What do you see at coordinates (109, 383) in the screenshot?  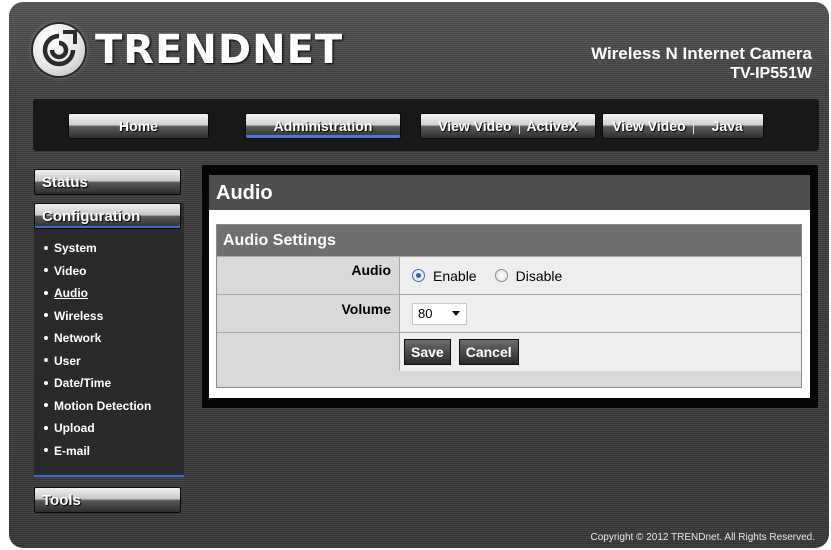 I see `sidebar-item-date-time: Date/Time` at bounding box center [109, 383].